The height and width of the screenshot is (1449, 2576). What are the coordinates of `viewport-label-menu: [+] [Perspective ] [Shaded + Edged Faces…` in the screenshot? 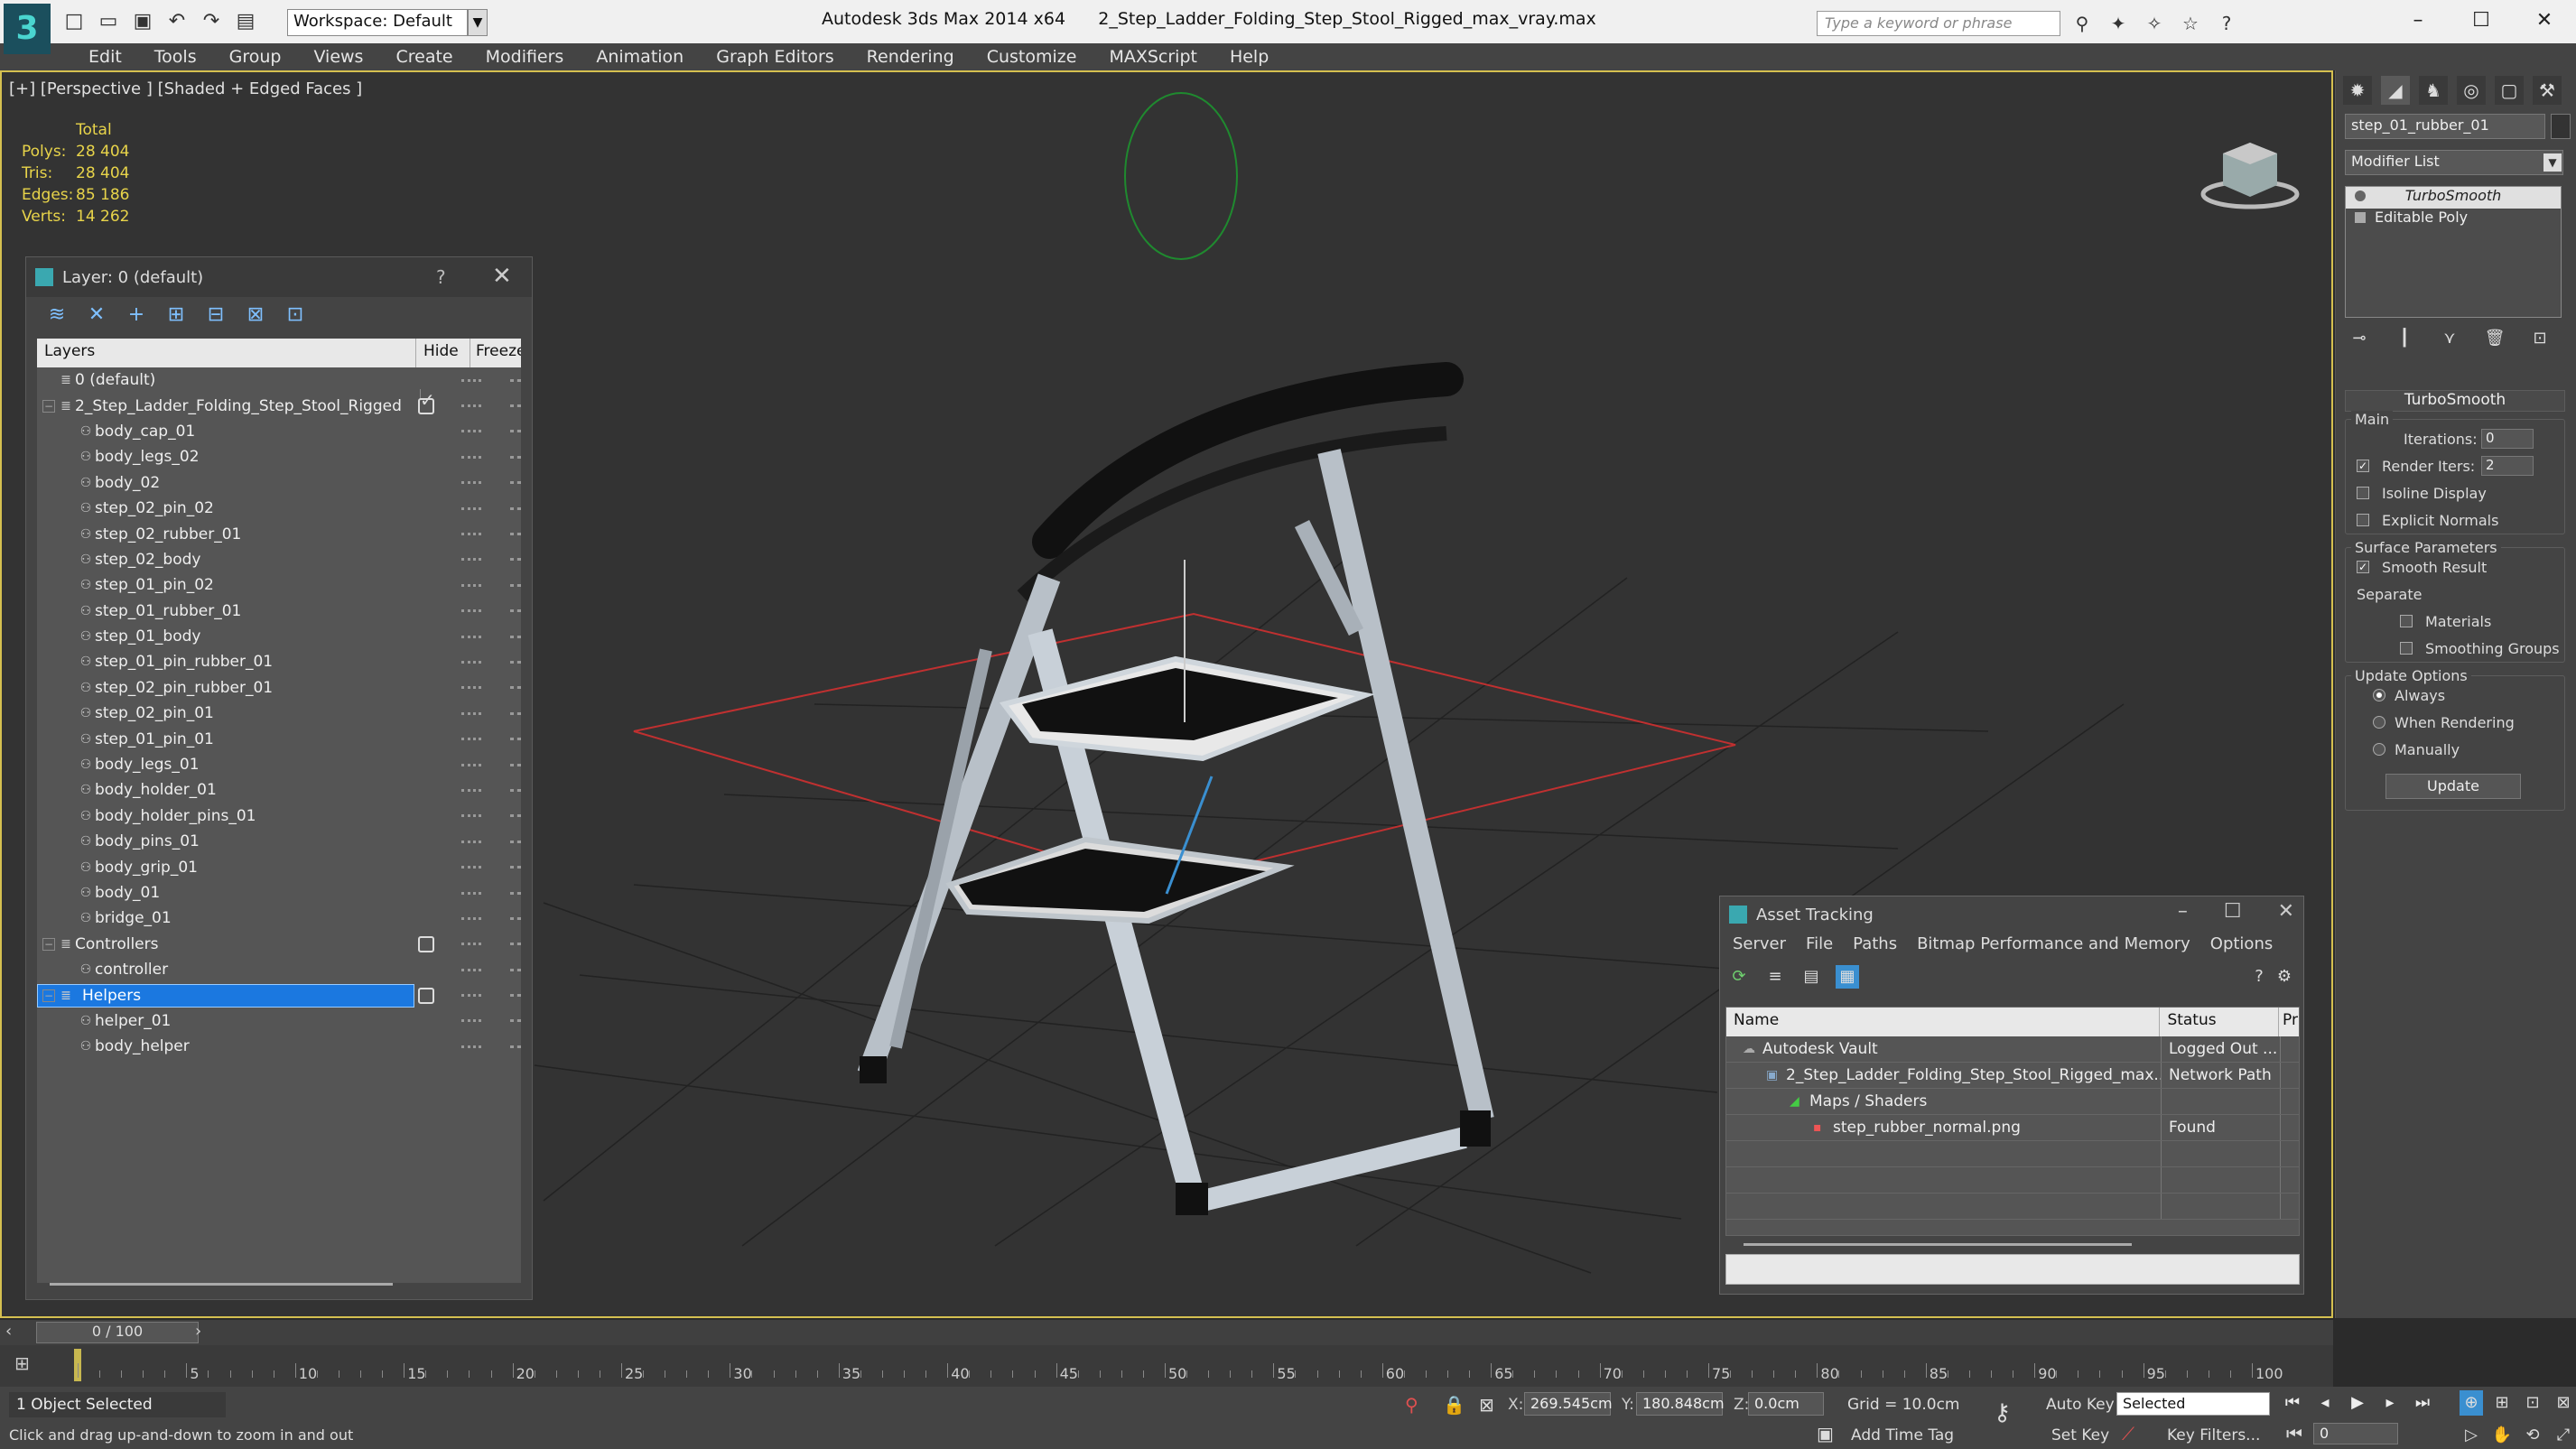 It's located at (185, 88).